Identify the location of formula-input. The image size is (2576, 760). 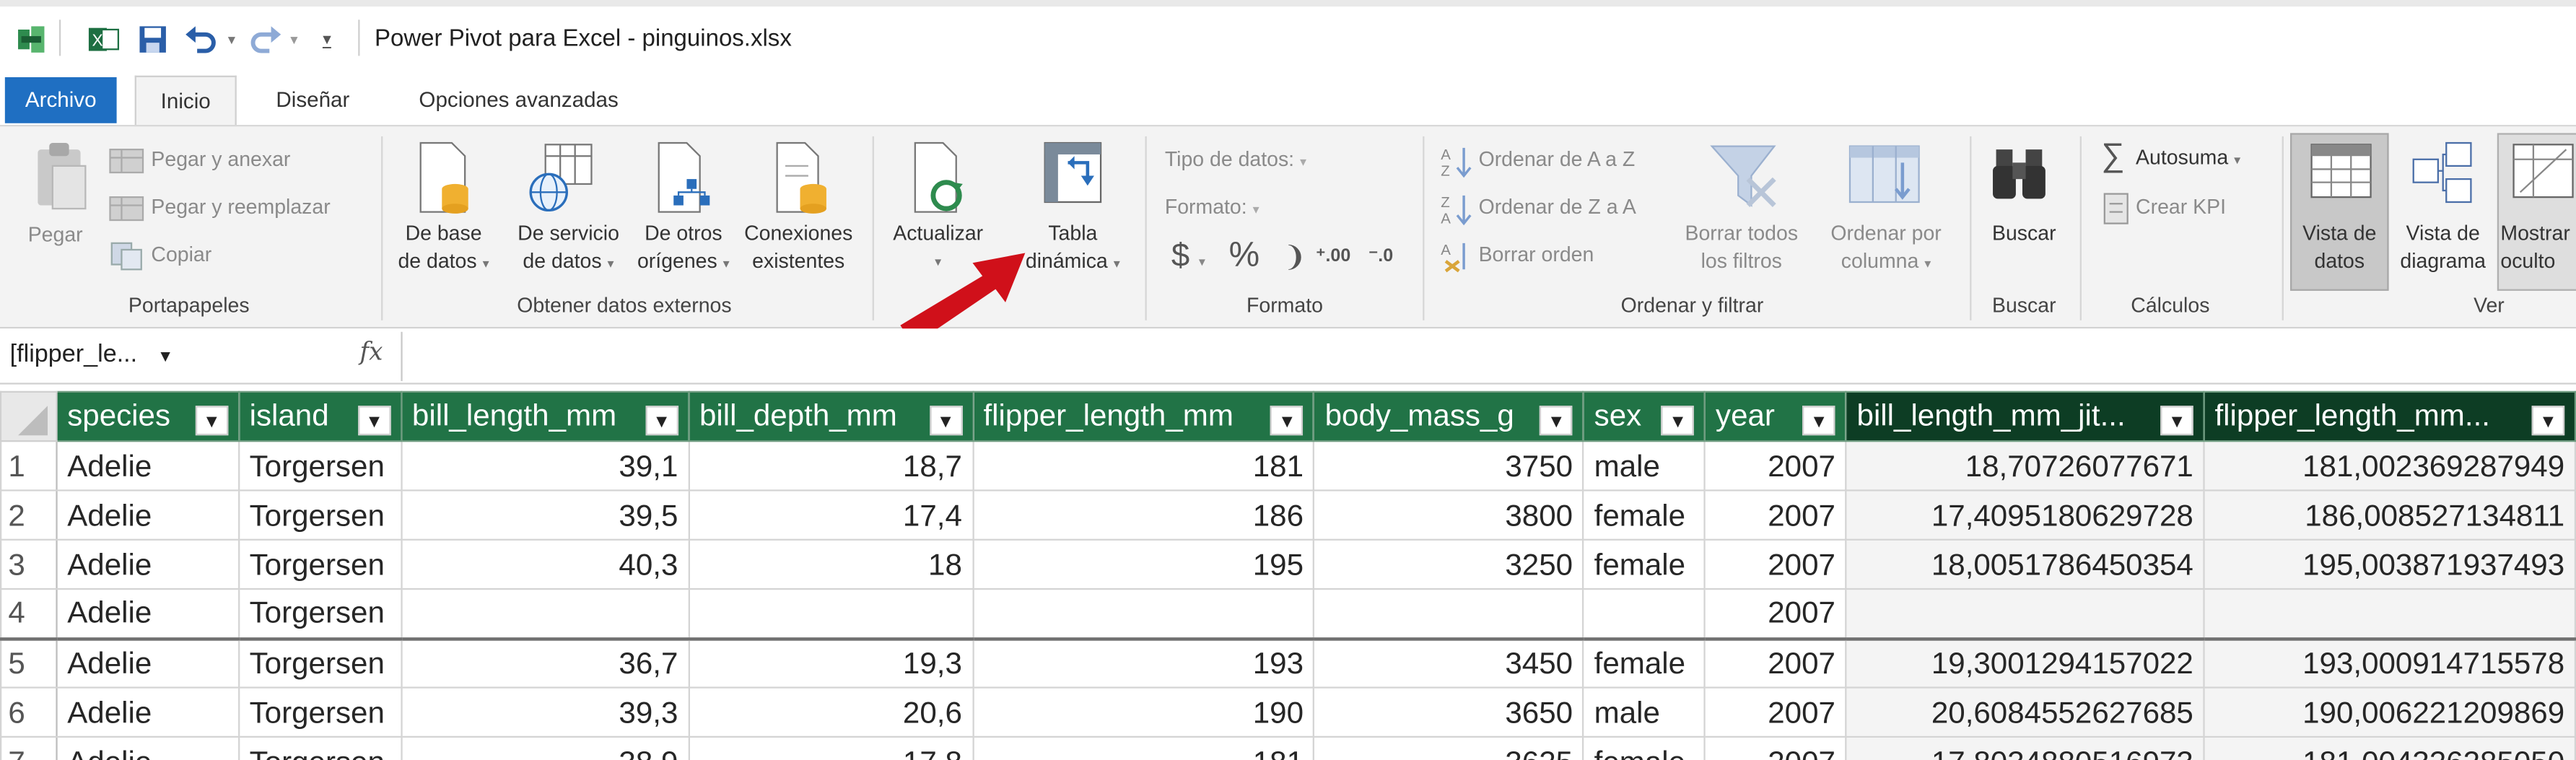
(1482, 357).